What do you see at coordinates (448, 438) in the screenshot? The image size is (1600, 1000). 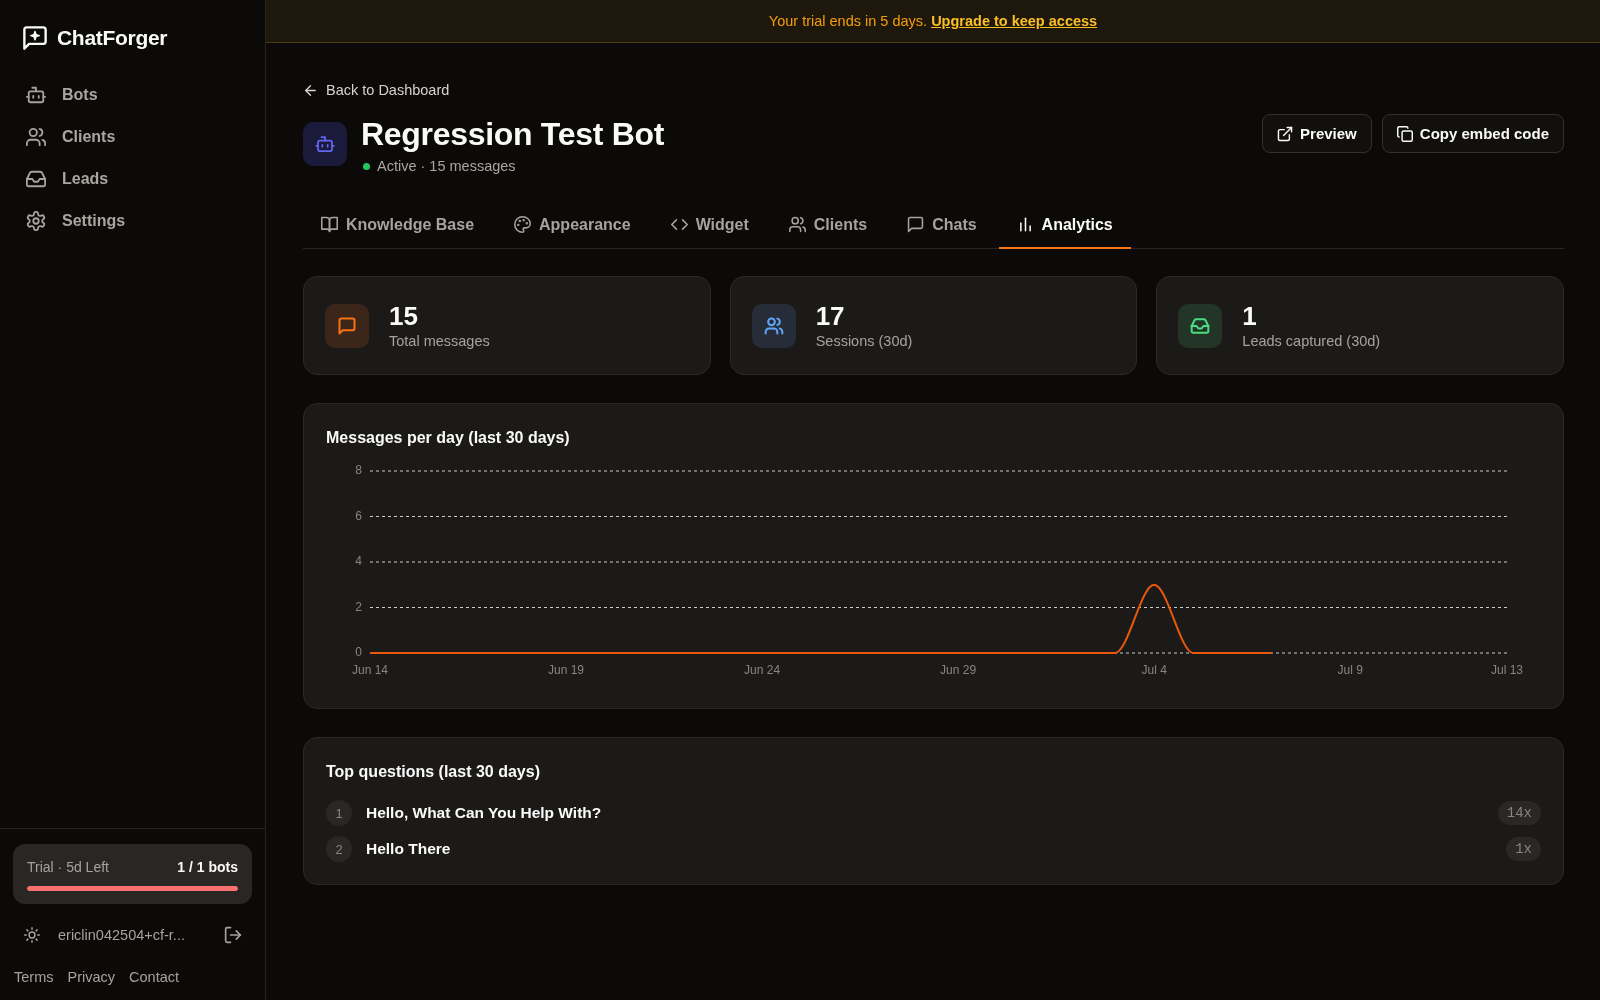 I see `chart-title: Messages per day (last 30 days)` at bounding box center [448, 438].